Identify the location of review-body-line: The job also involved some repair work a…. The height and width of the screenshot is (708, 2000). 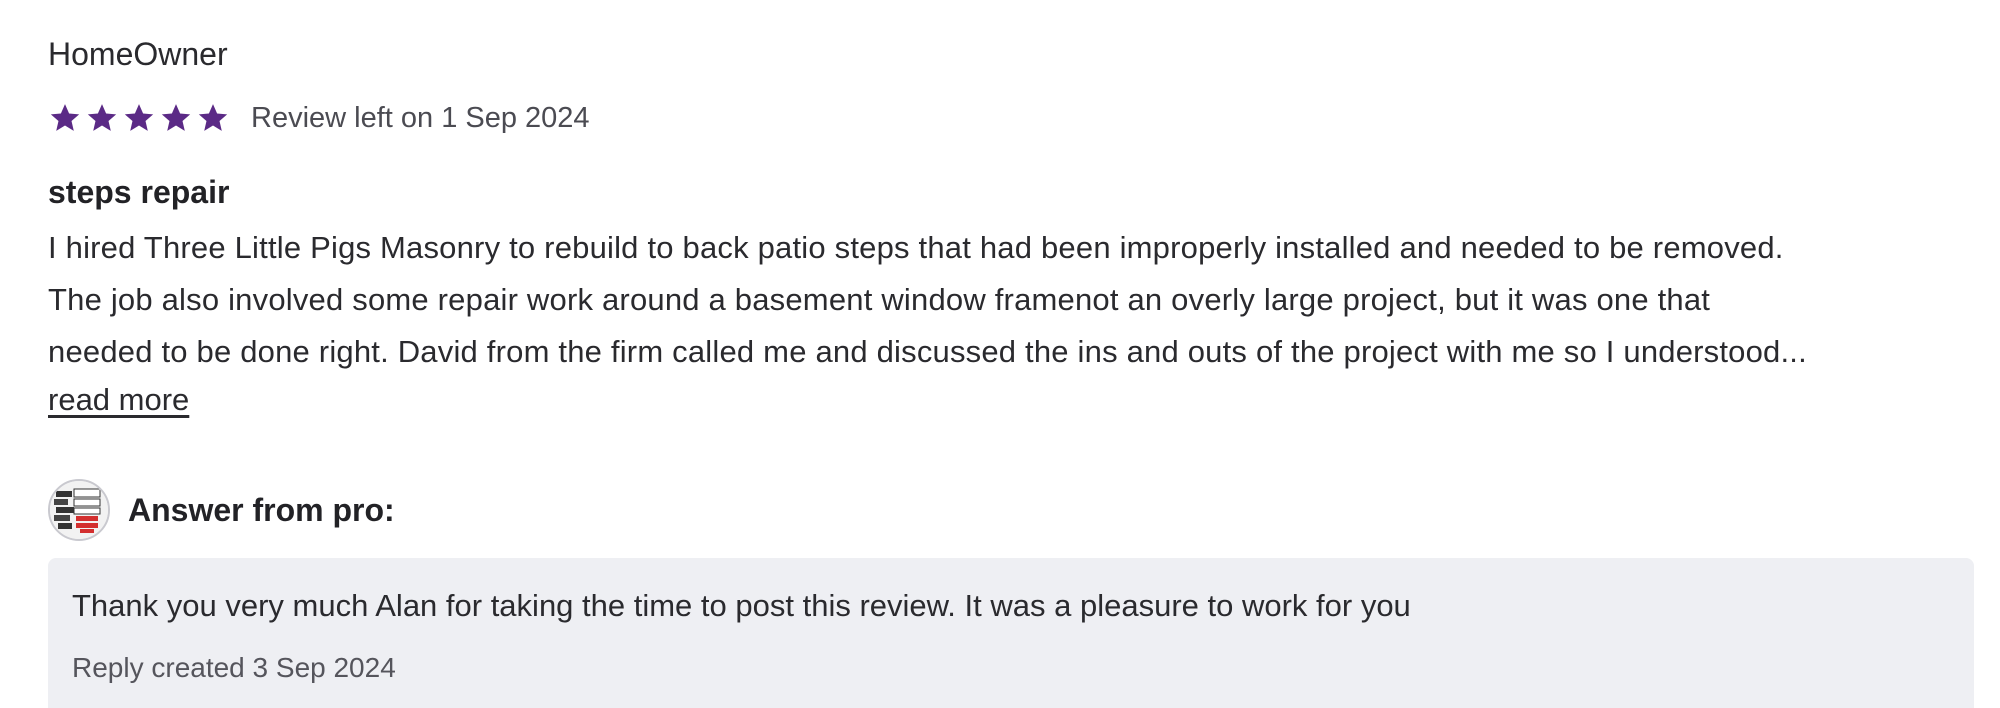
(879, 299).